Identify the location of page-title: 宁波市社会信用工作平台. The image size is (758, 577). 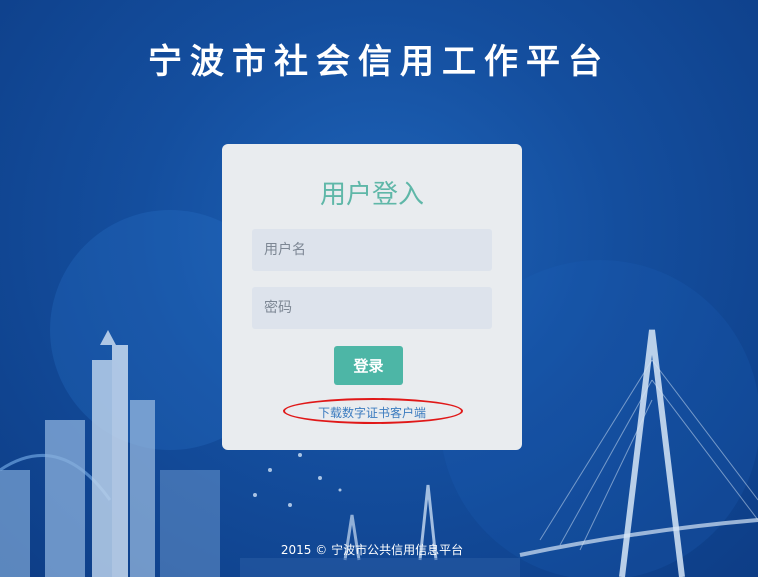
(379, 62).